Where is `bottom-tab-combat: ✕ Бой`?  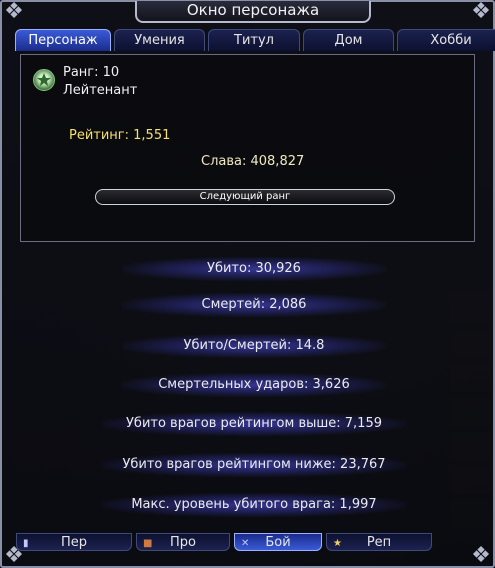 bottom-tab-combat: ✕ Бой is located at coordinates (278, 542).